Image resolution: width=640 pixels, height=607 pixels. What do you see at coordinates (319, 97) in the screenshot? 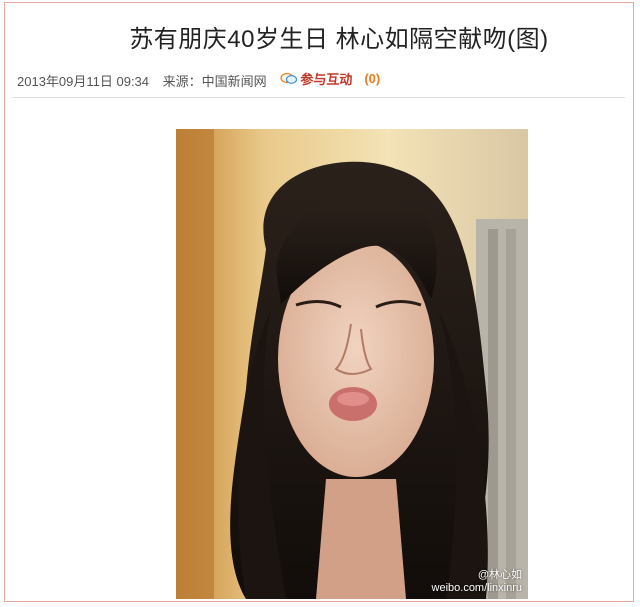
I see `divider` at bounding box center [319, 97].